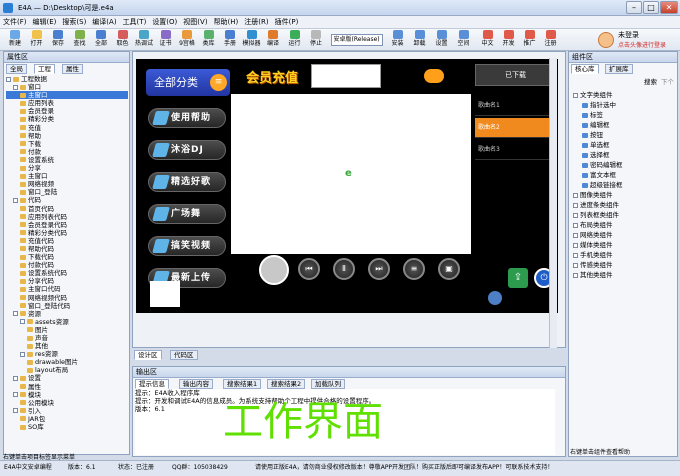 This screenshot has height=476, width=680. I want to click on tree-item: 付款, so click(67, 152).